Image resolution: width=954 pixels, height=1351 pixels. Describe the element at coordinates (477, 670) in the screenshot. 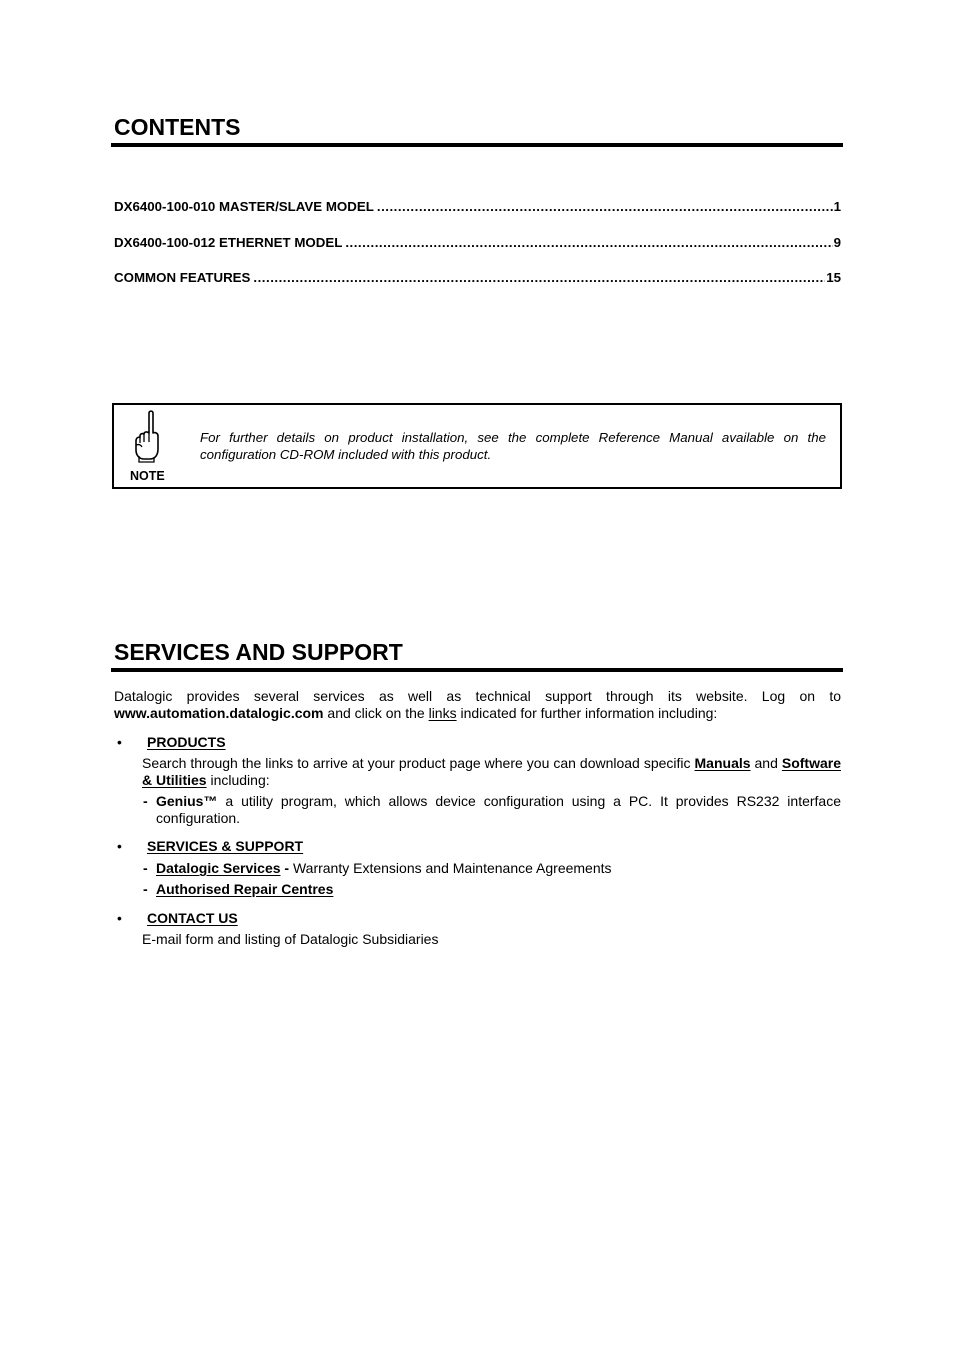

I see `services-rule` at that location.